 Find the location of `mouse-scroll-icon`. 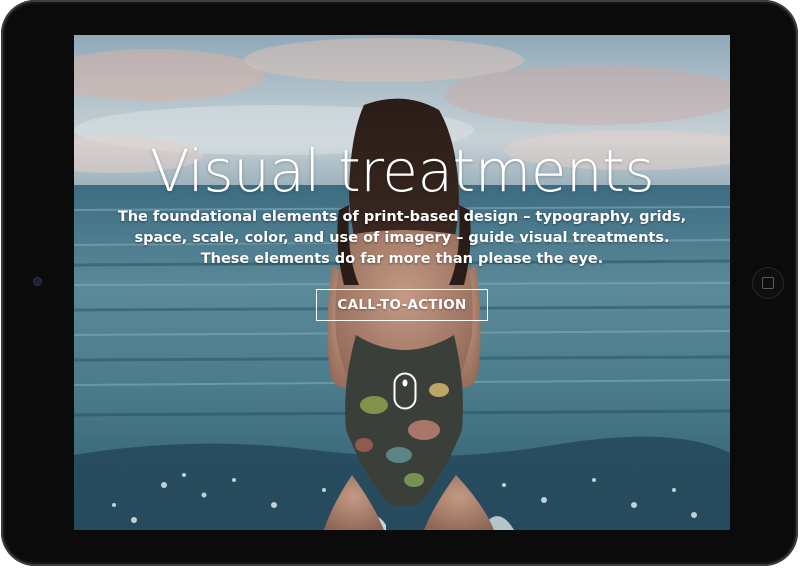

mouse-scroll-icon is located at coordinates (405, 391).